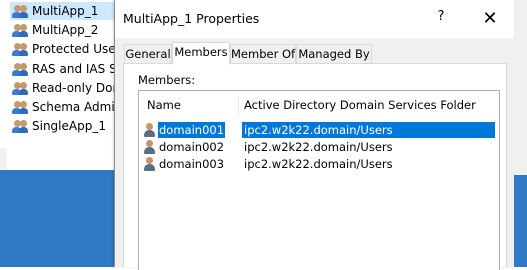 The height and width of the screenshot is (270, 527). What do you see at coordinates (79, 49) in the screenshot?
I see `group-item-label: Protected Users` at bounding box center [79, 49].